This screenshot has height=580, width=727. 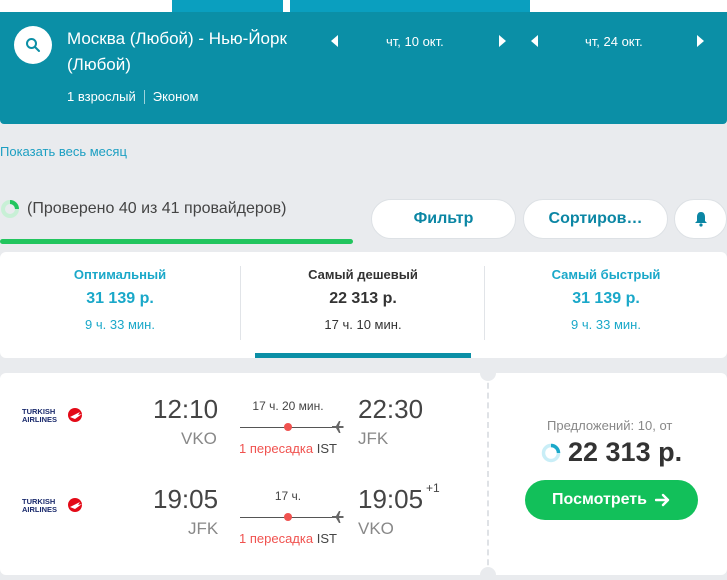 I want to click on date-out-prev-button, so click(x=335, y=41).